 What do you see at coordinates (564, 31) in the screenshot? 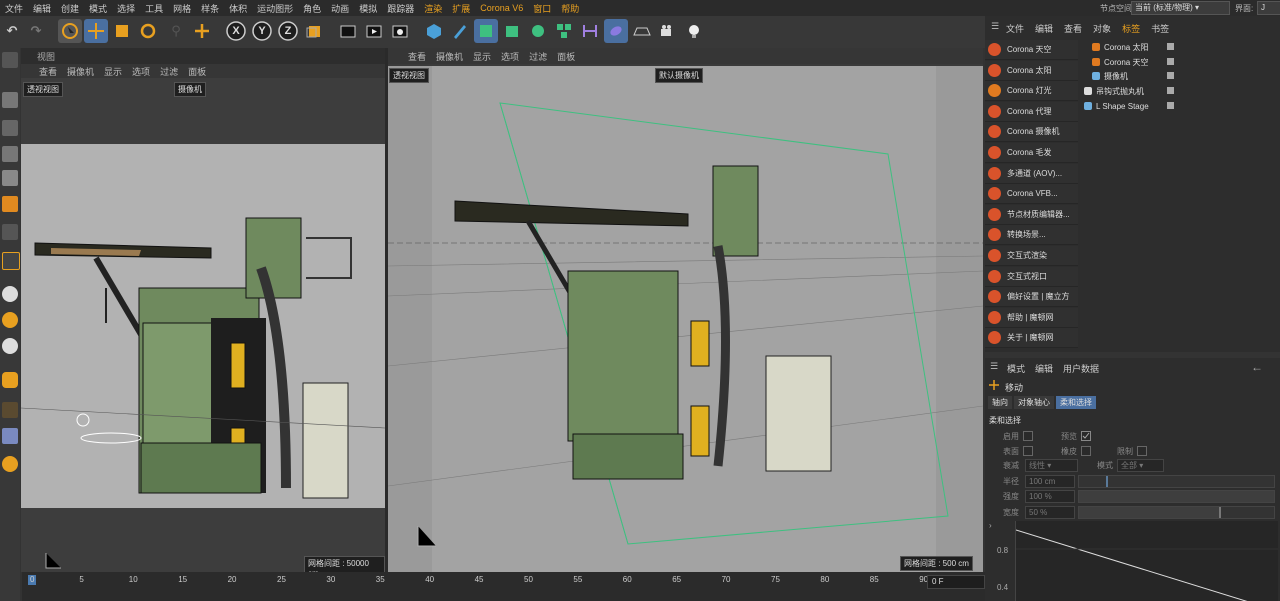
I see `mograph-icon` at bounding box center [564, 31].